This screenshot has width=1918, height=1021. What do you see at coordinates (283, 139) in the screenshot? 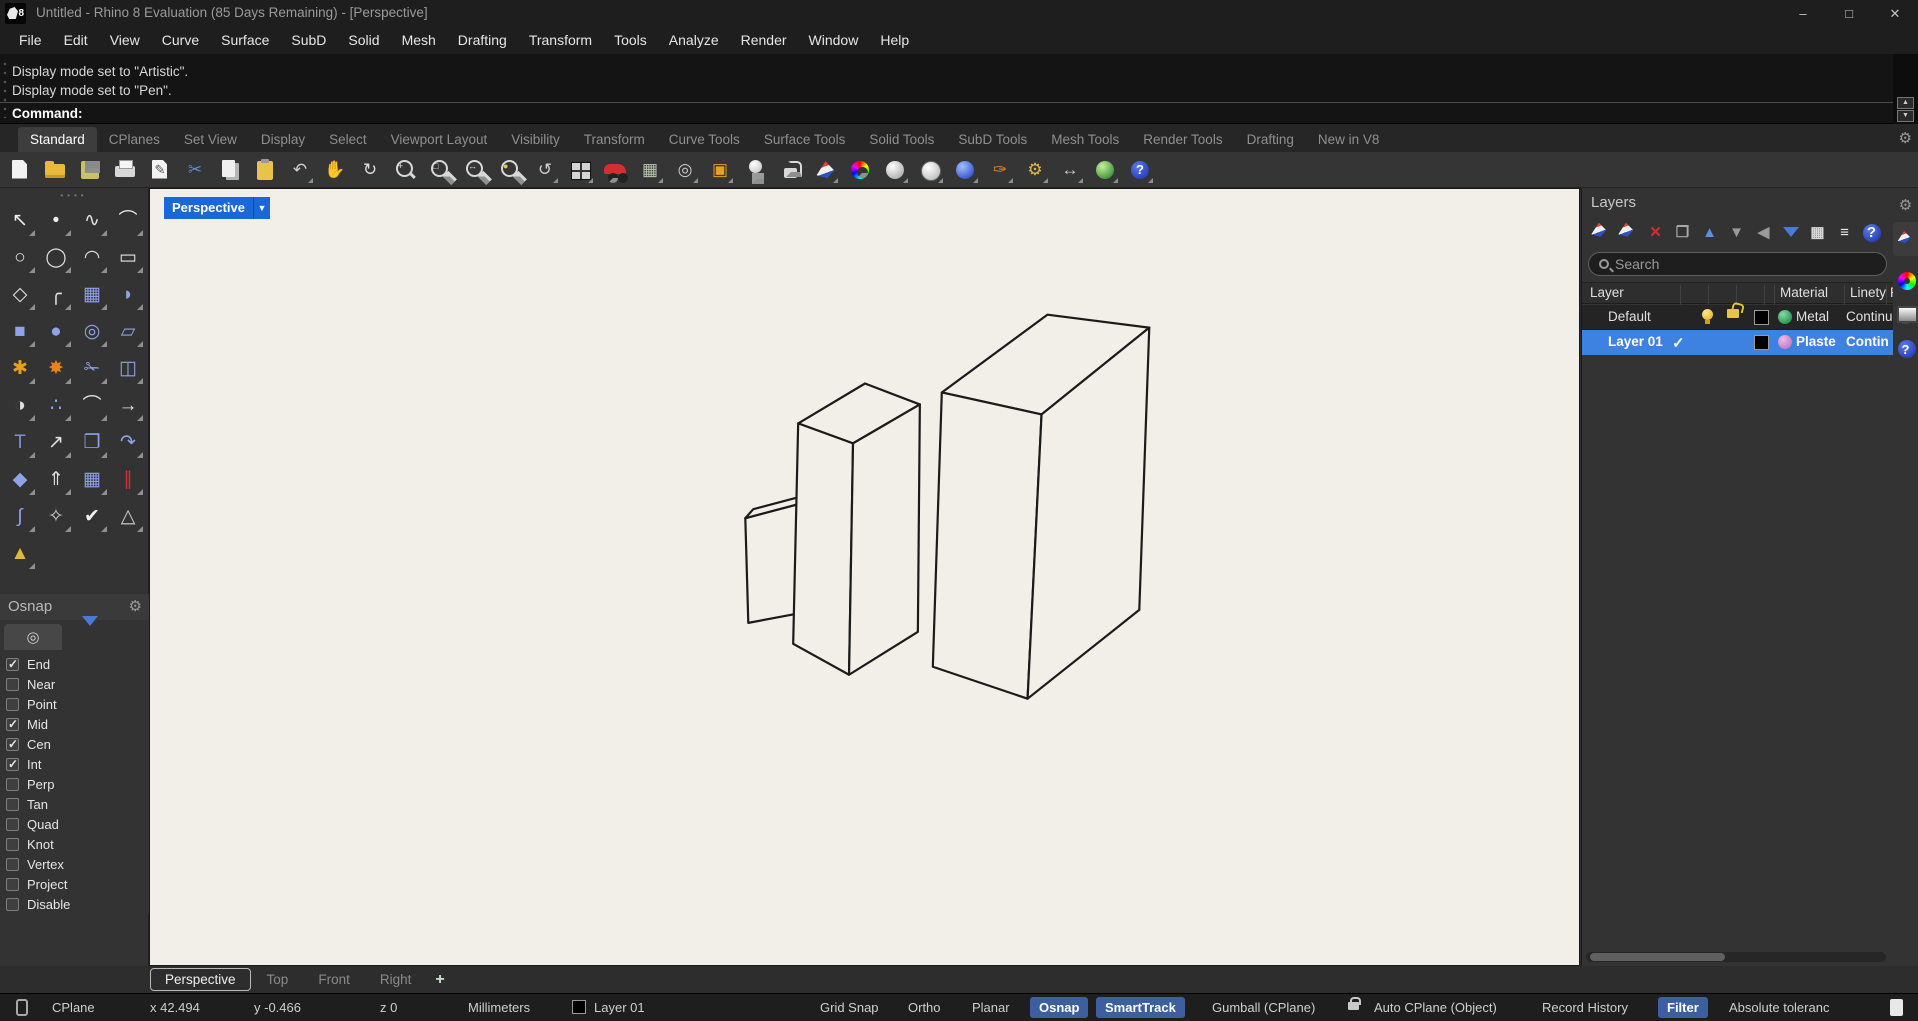
I see `tab-display: Display` at bounding box center [283, 139].